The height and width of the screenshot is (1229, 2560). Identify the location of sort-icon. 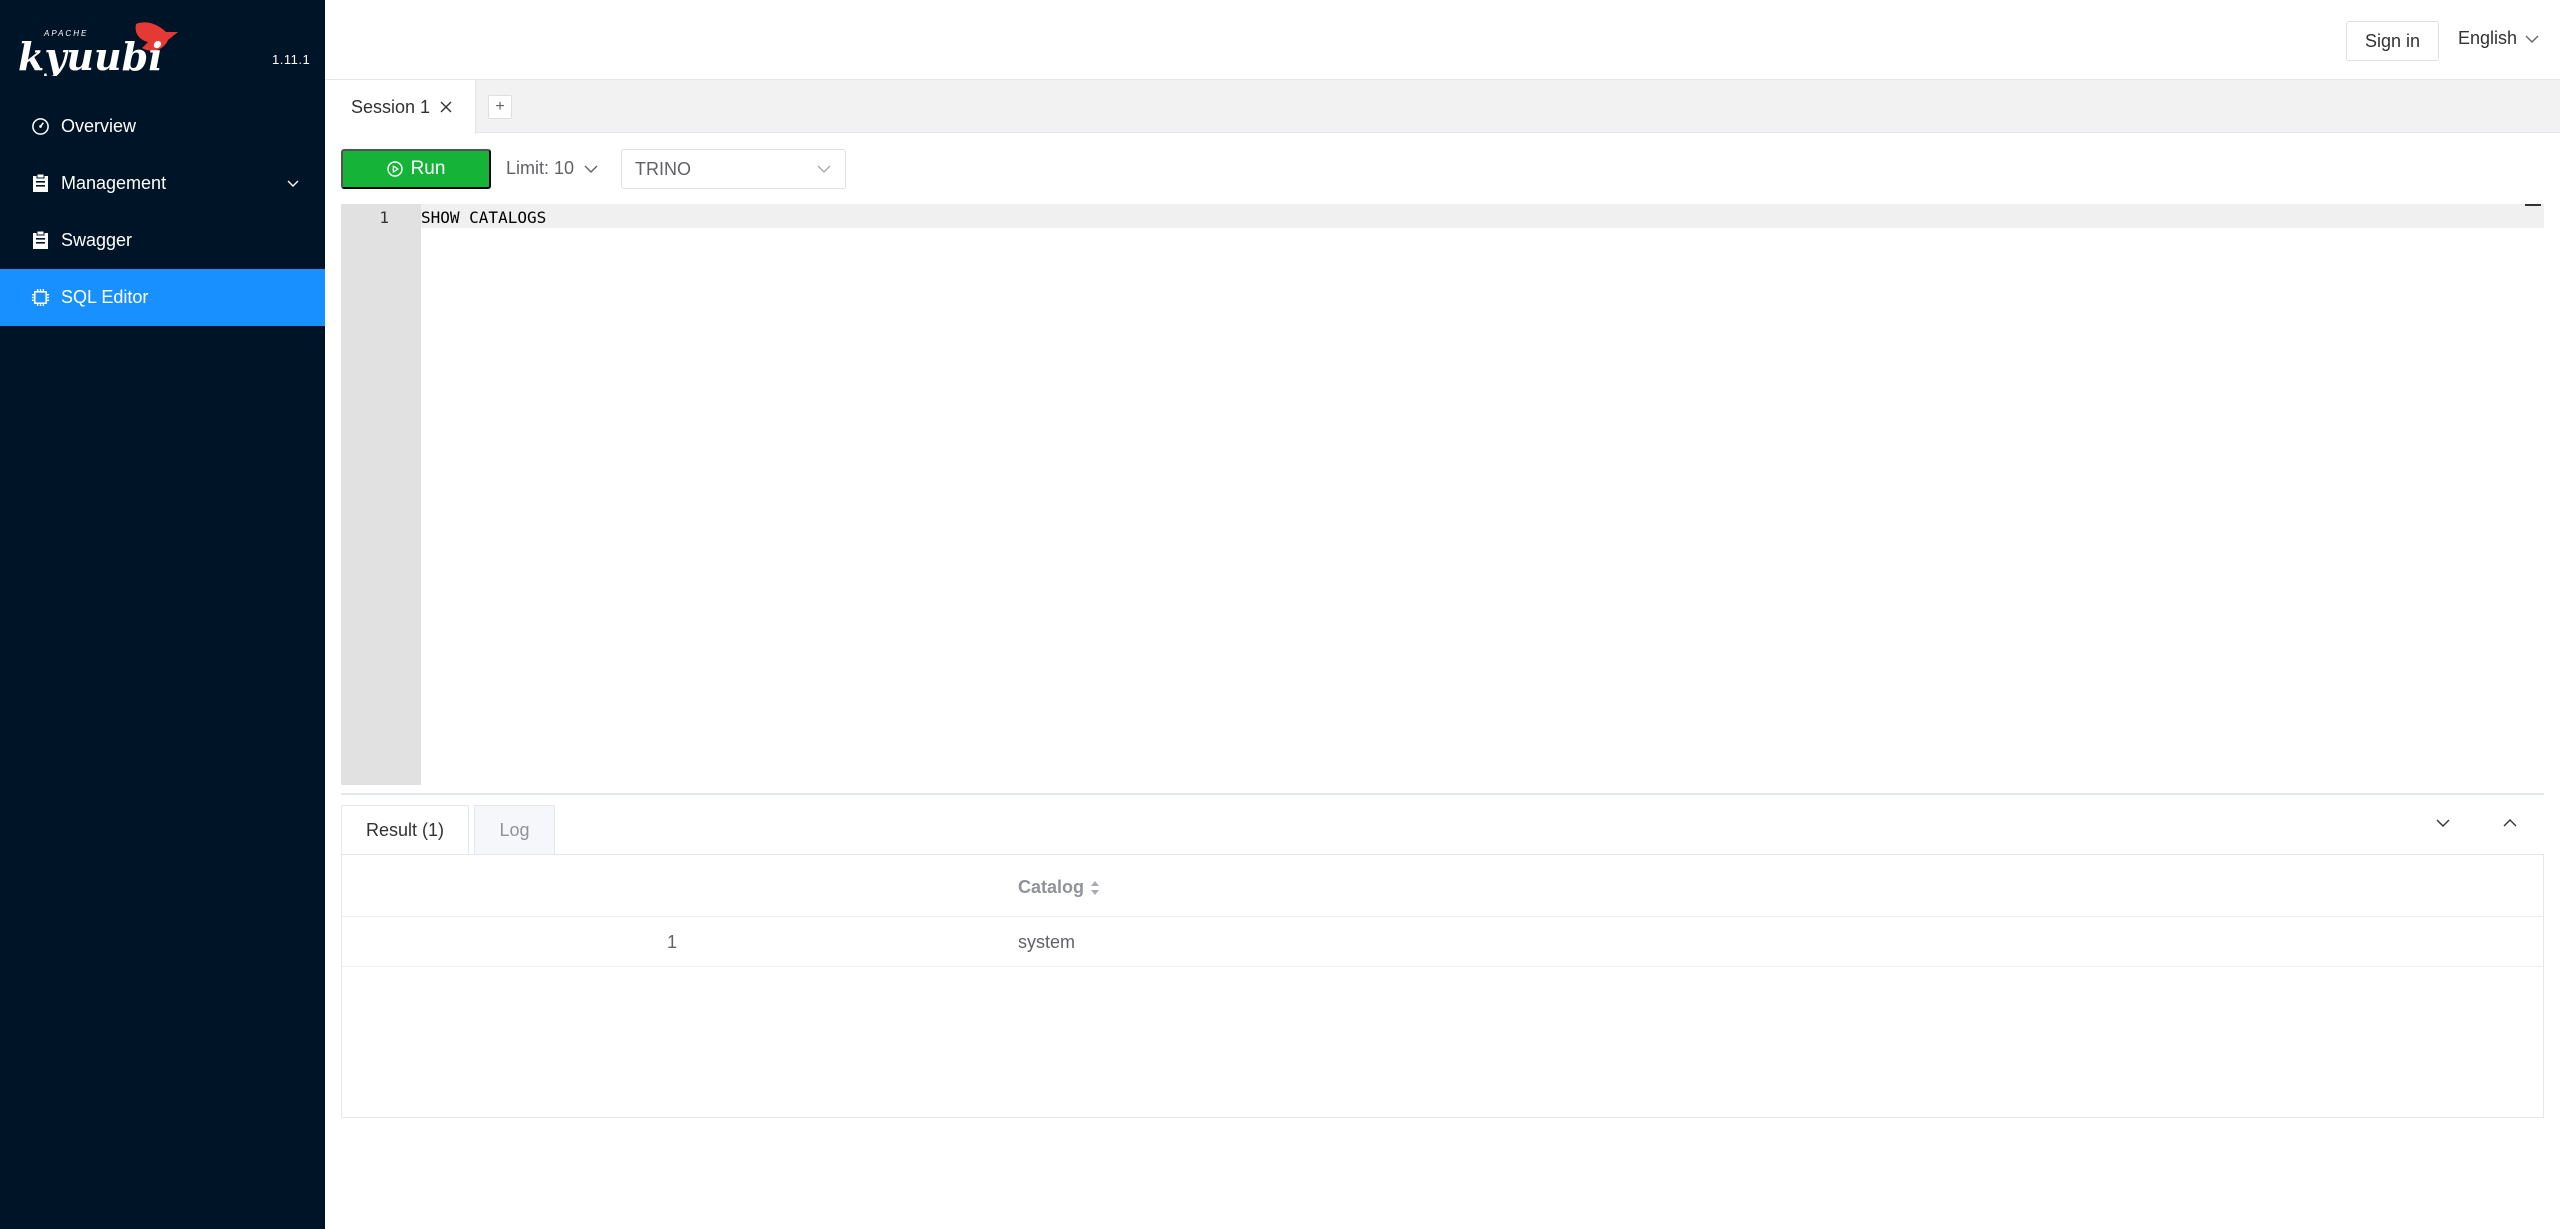
(1095, 888).